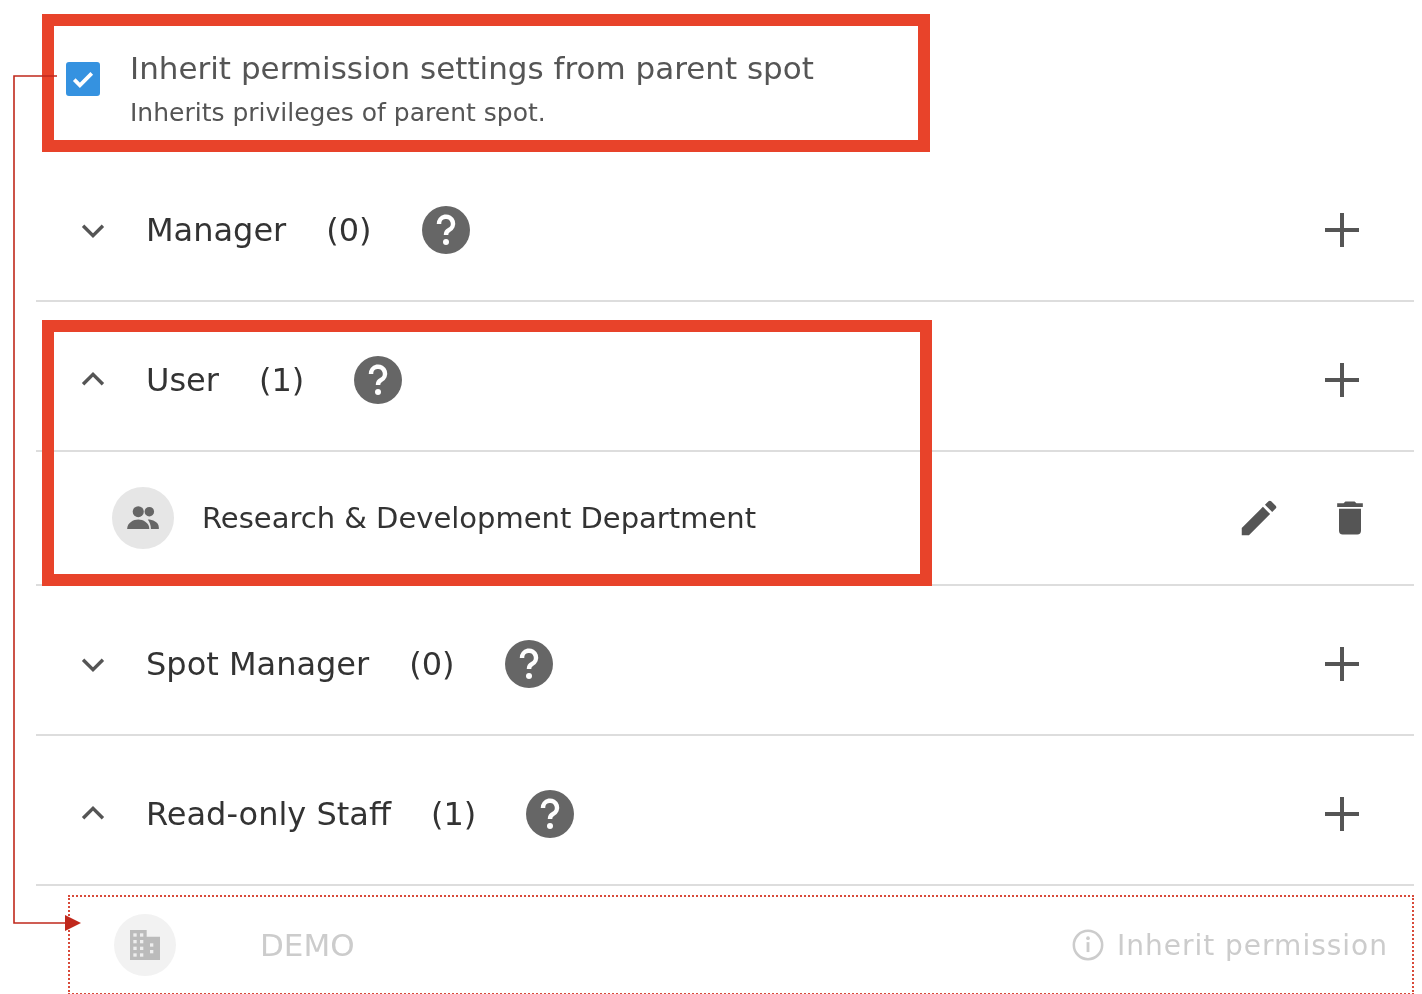  What do you see at coordinates (83, 79) in the screenshot?
I see `inherit-checkbox` at bounding box center [83, 79].